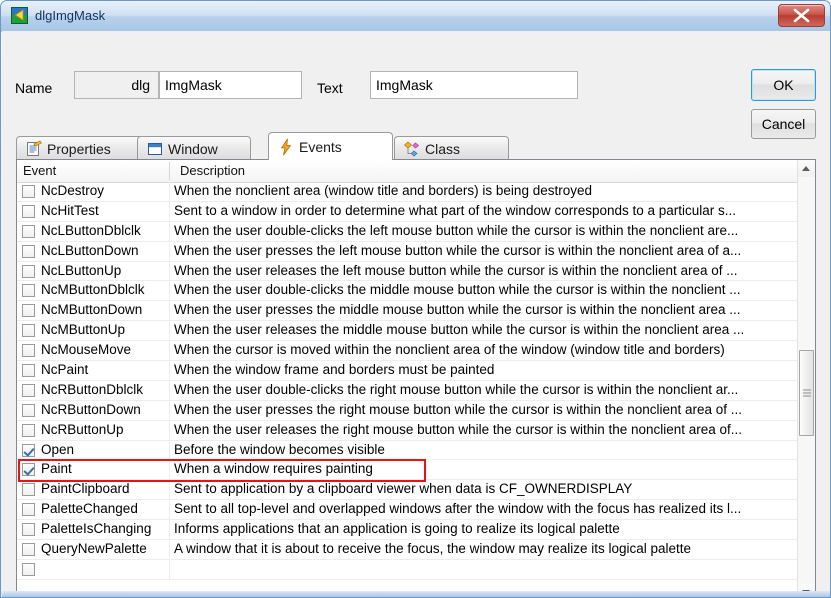  What do you see at coordinates (19, 15) in the screenshot?
I see `app-icon` at bounding box center [19, 15].